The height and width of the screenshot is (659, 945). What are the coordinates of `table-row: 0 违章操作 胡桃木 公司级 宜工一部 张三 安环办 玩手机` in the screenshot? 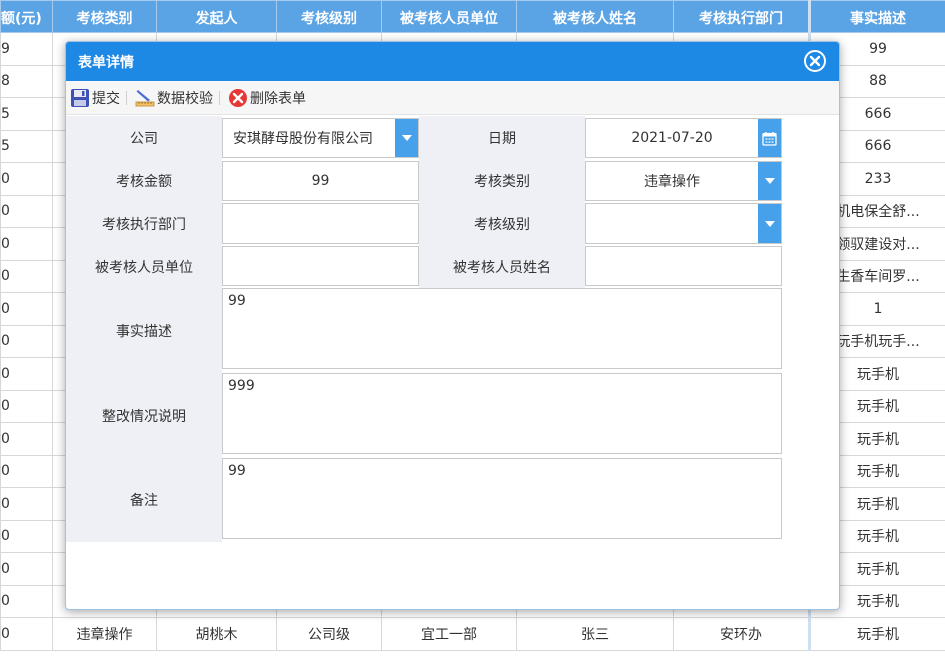 It's located at (472, 634).